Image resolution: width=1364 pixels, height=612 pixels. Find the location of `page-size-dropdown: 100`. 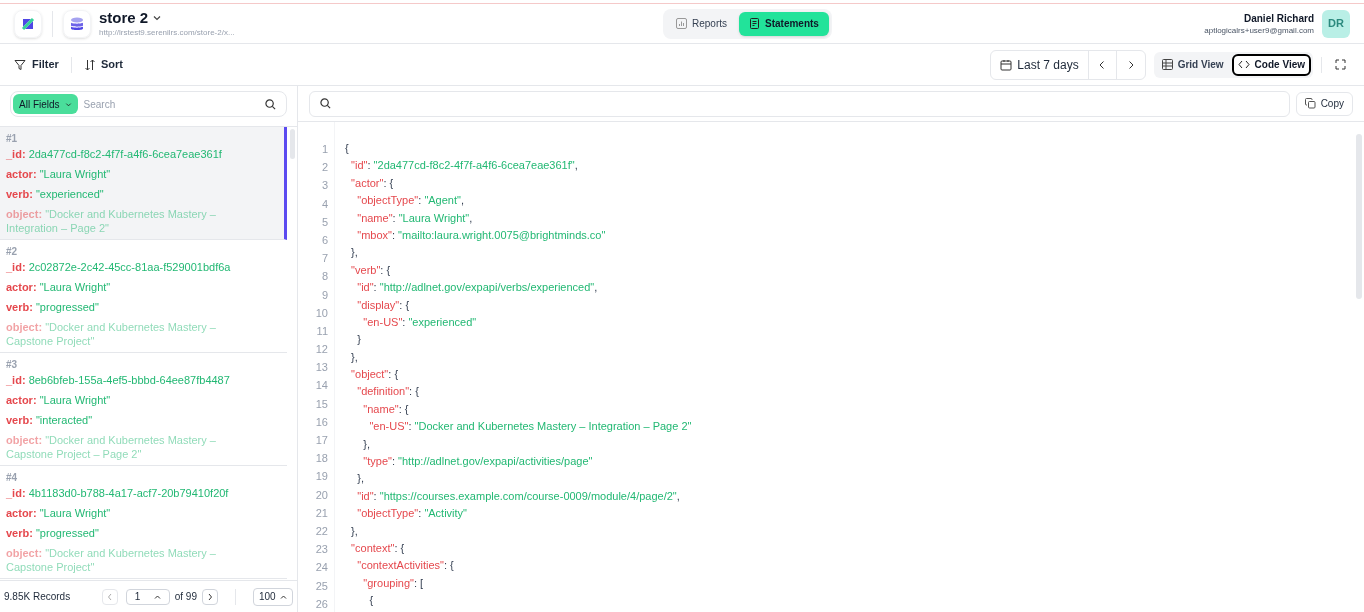

page-size-dropdown: 100 is located at coordinates (273, 596).